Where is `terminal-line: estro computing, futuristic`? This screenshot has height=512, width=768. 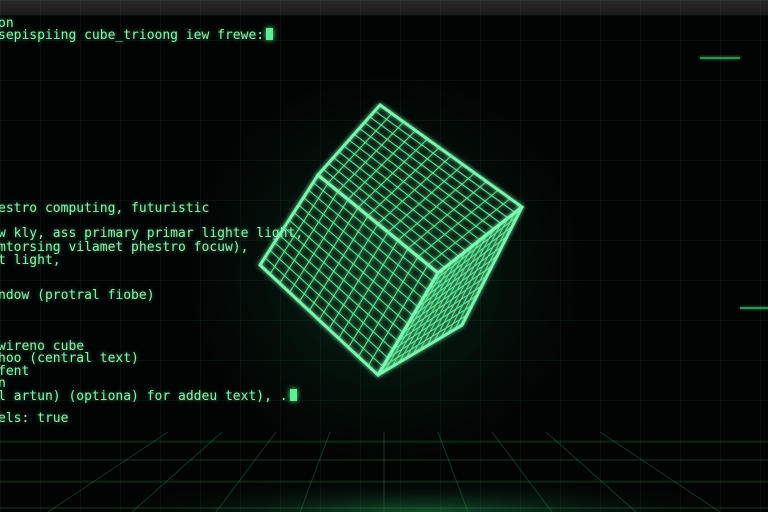 terminal-line: estro computing, futuristic is located at coordinates (105, 208).